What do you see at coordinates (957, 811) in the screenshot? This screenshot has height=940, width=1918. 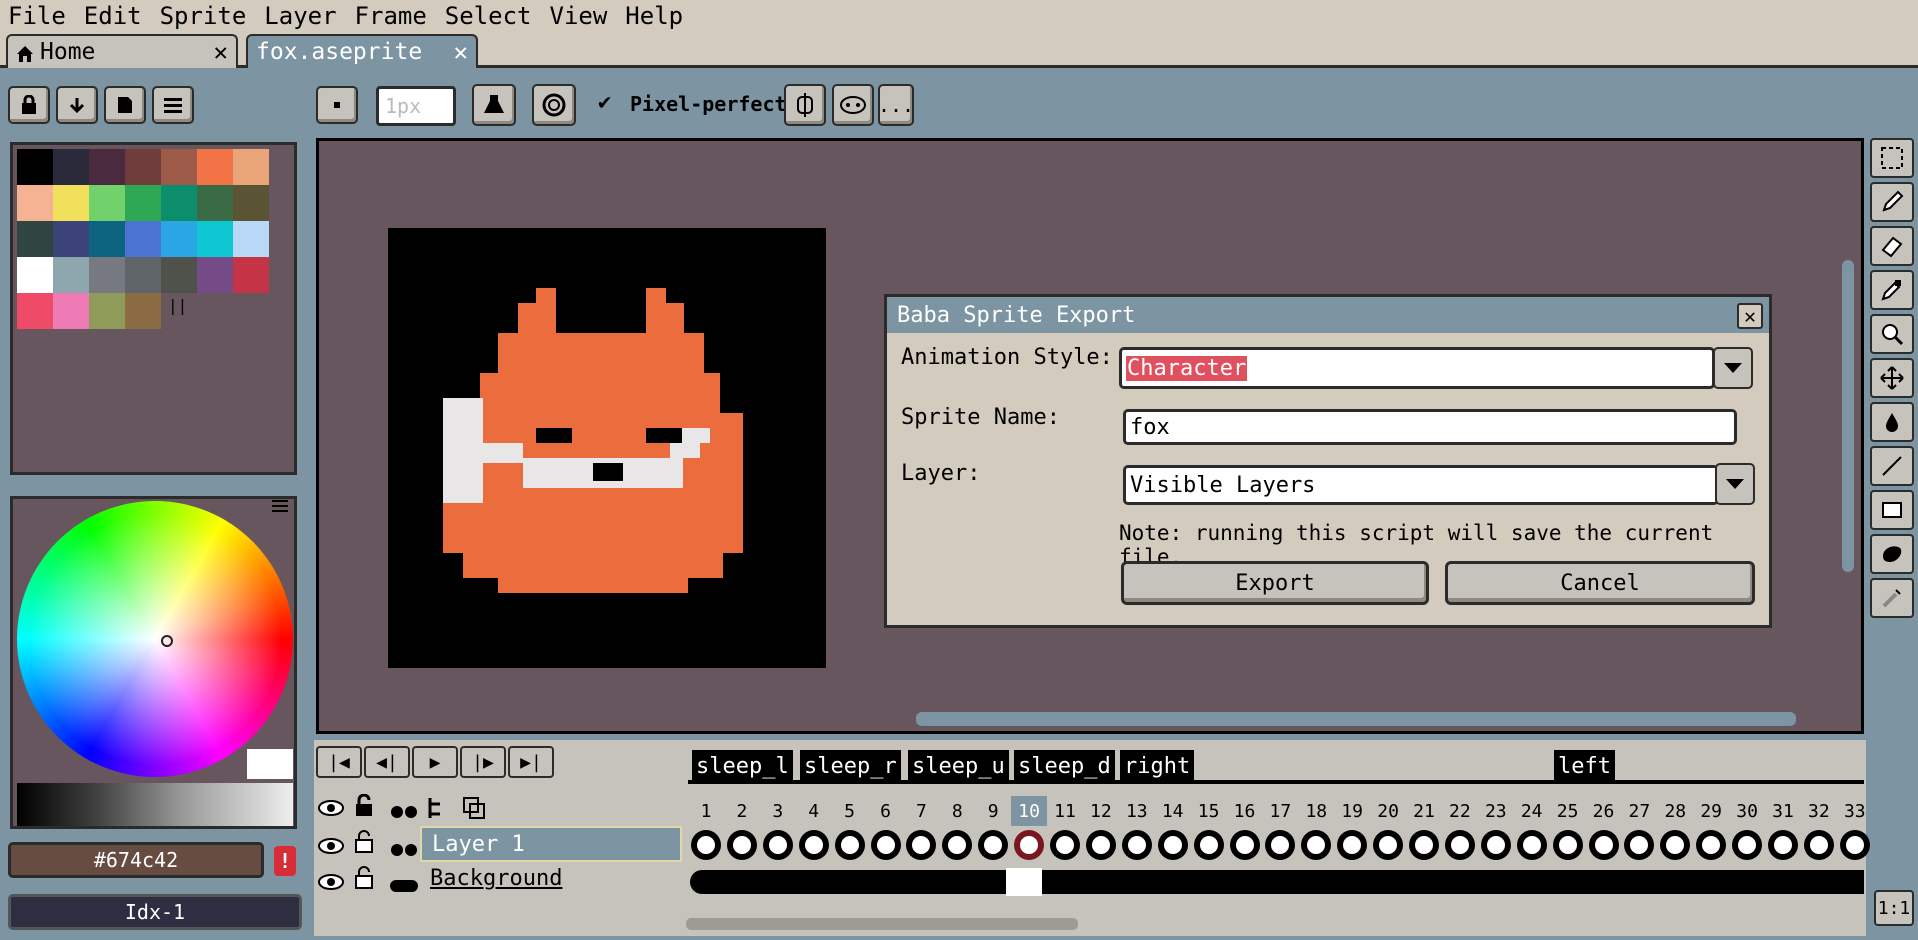 I see `frame-number: 8` at bounding box center [957, 811].